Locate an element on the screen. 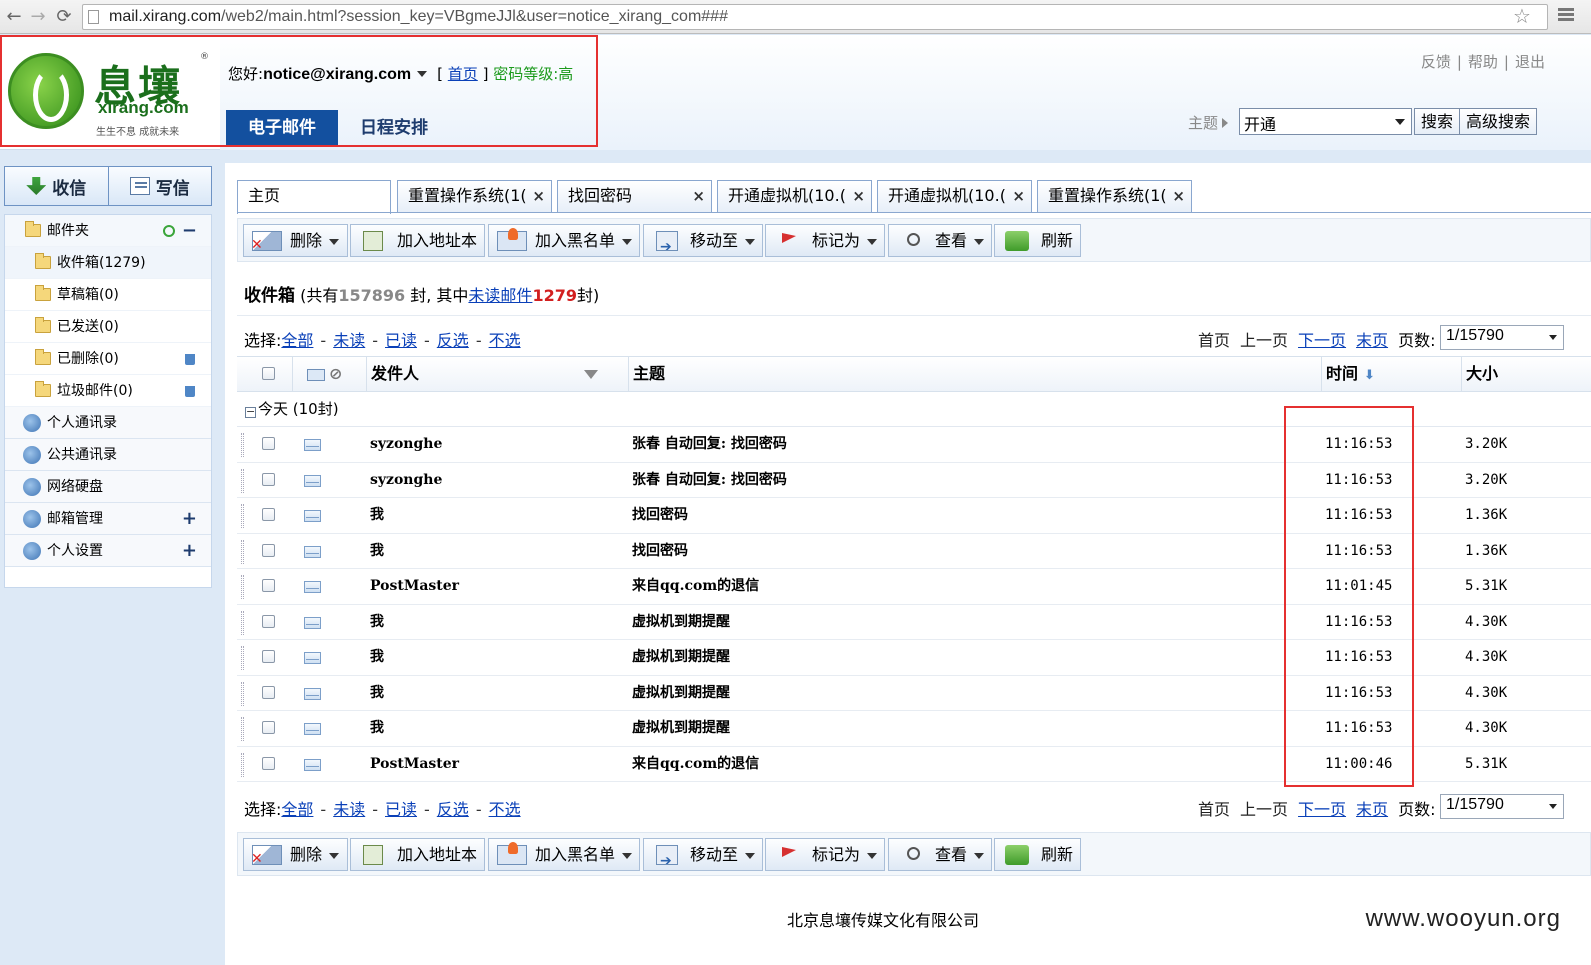 The height and width of the screenshot is (965, 1591). tab-home: 主页 is located at coordinates (314, 197).